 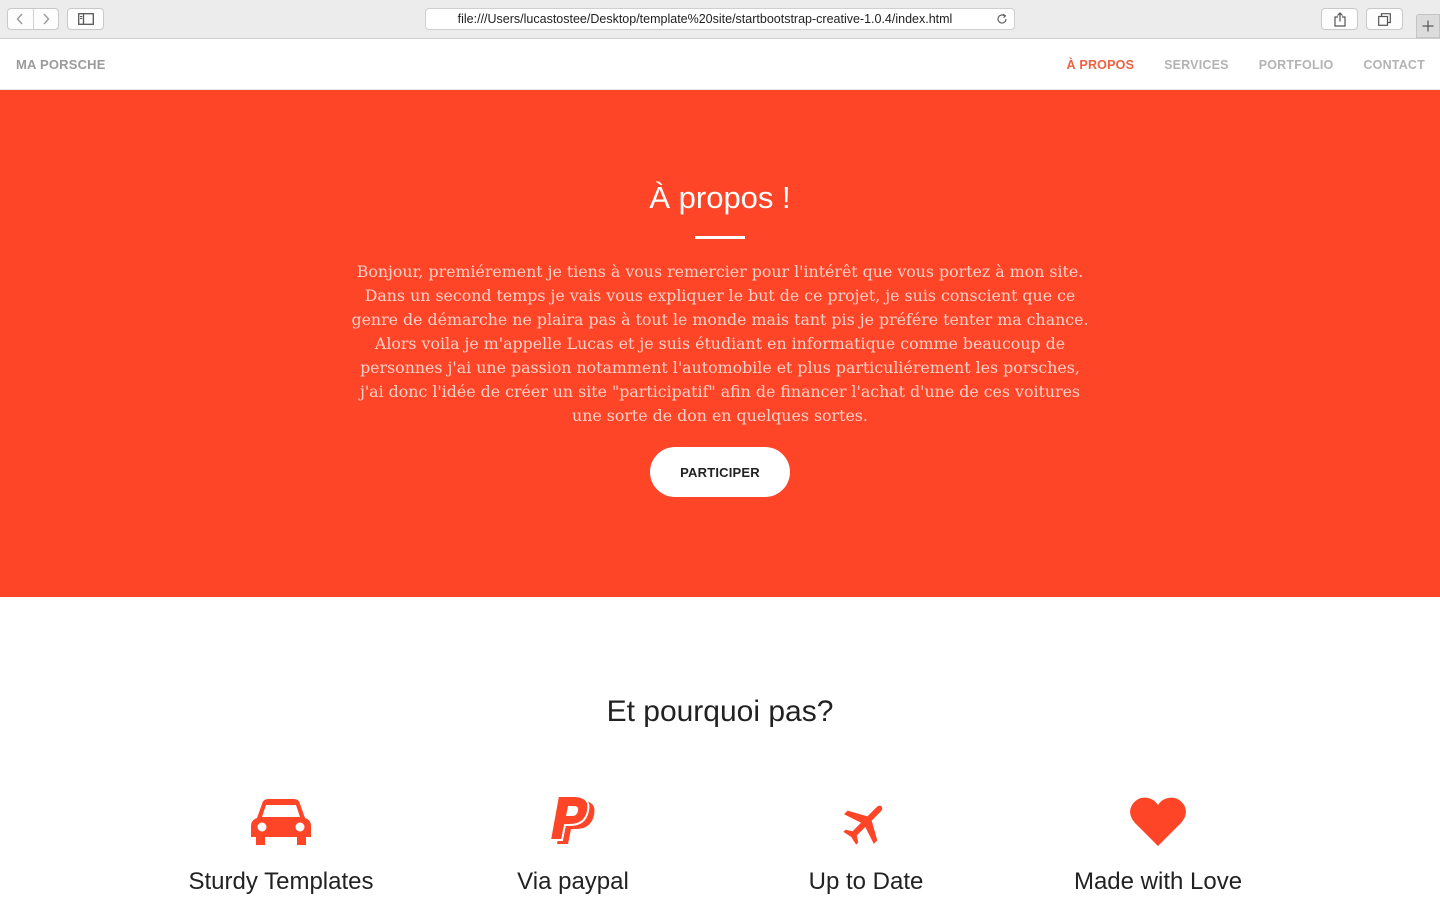 I want to click on forward-icon, so click(x=46, y=19).